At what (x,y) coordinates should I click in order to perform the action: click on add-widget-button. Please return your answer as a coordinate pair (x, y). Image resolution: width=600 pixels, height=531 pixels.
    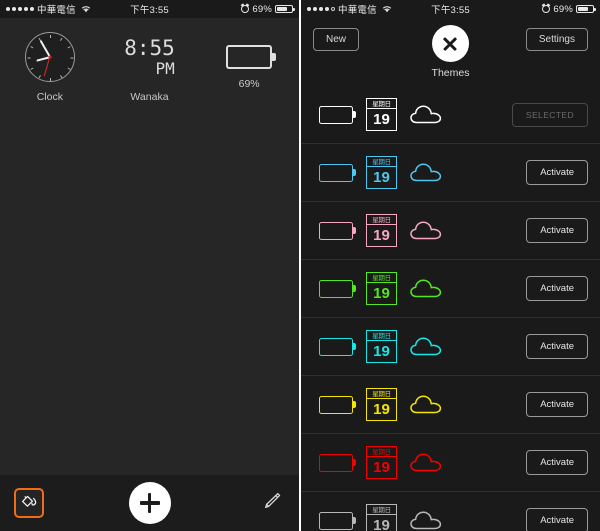
    Looking at the image, I should click on (149, 503).